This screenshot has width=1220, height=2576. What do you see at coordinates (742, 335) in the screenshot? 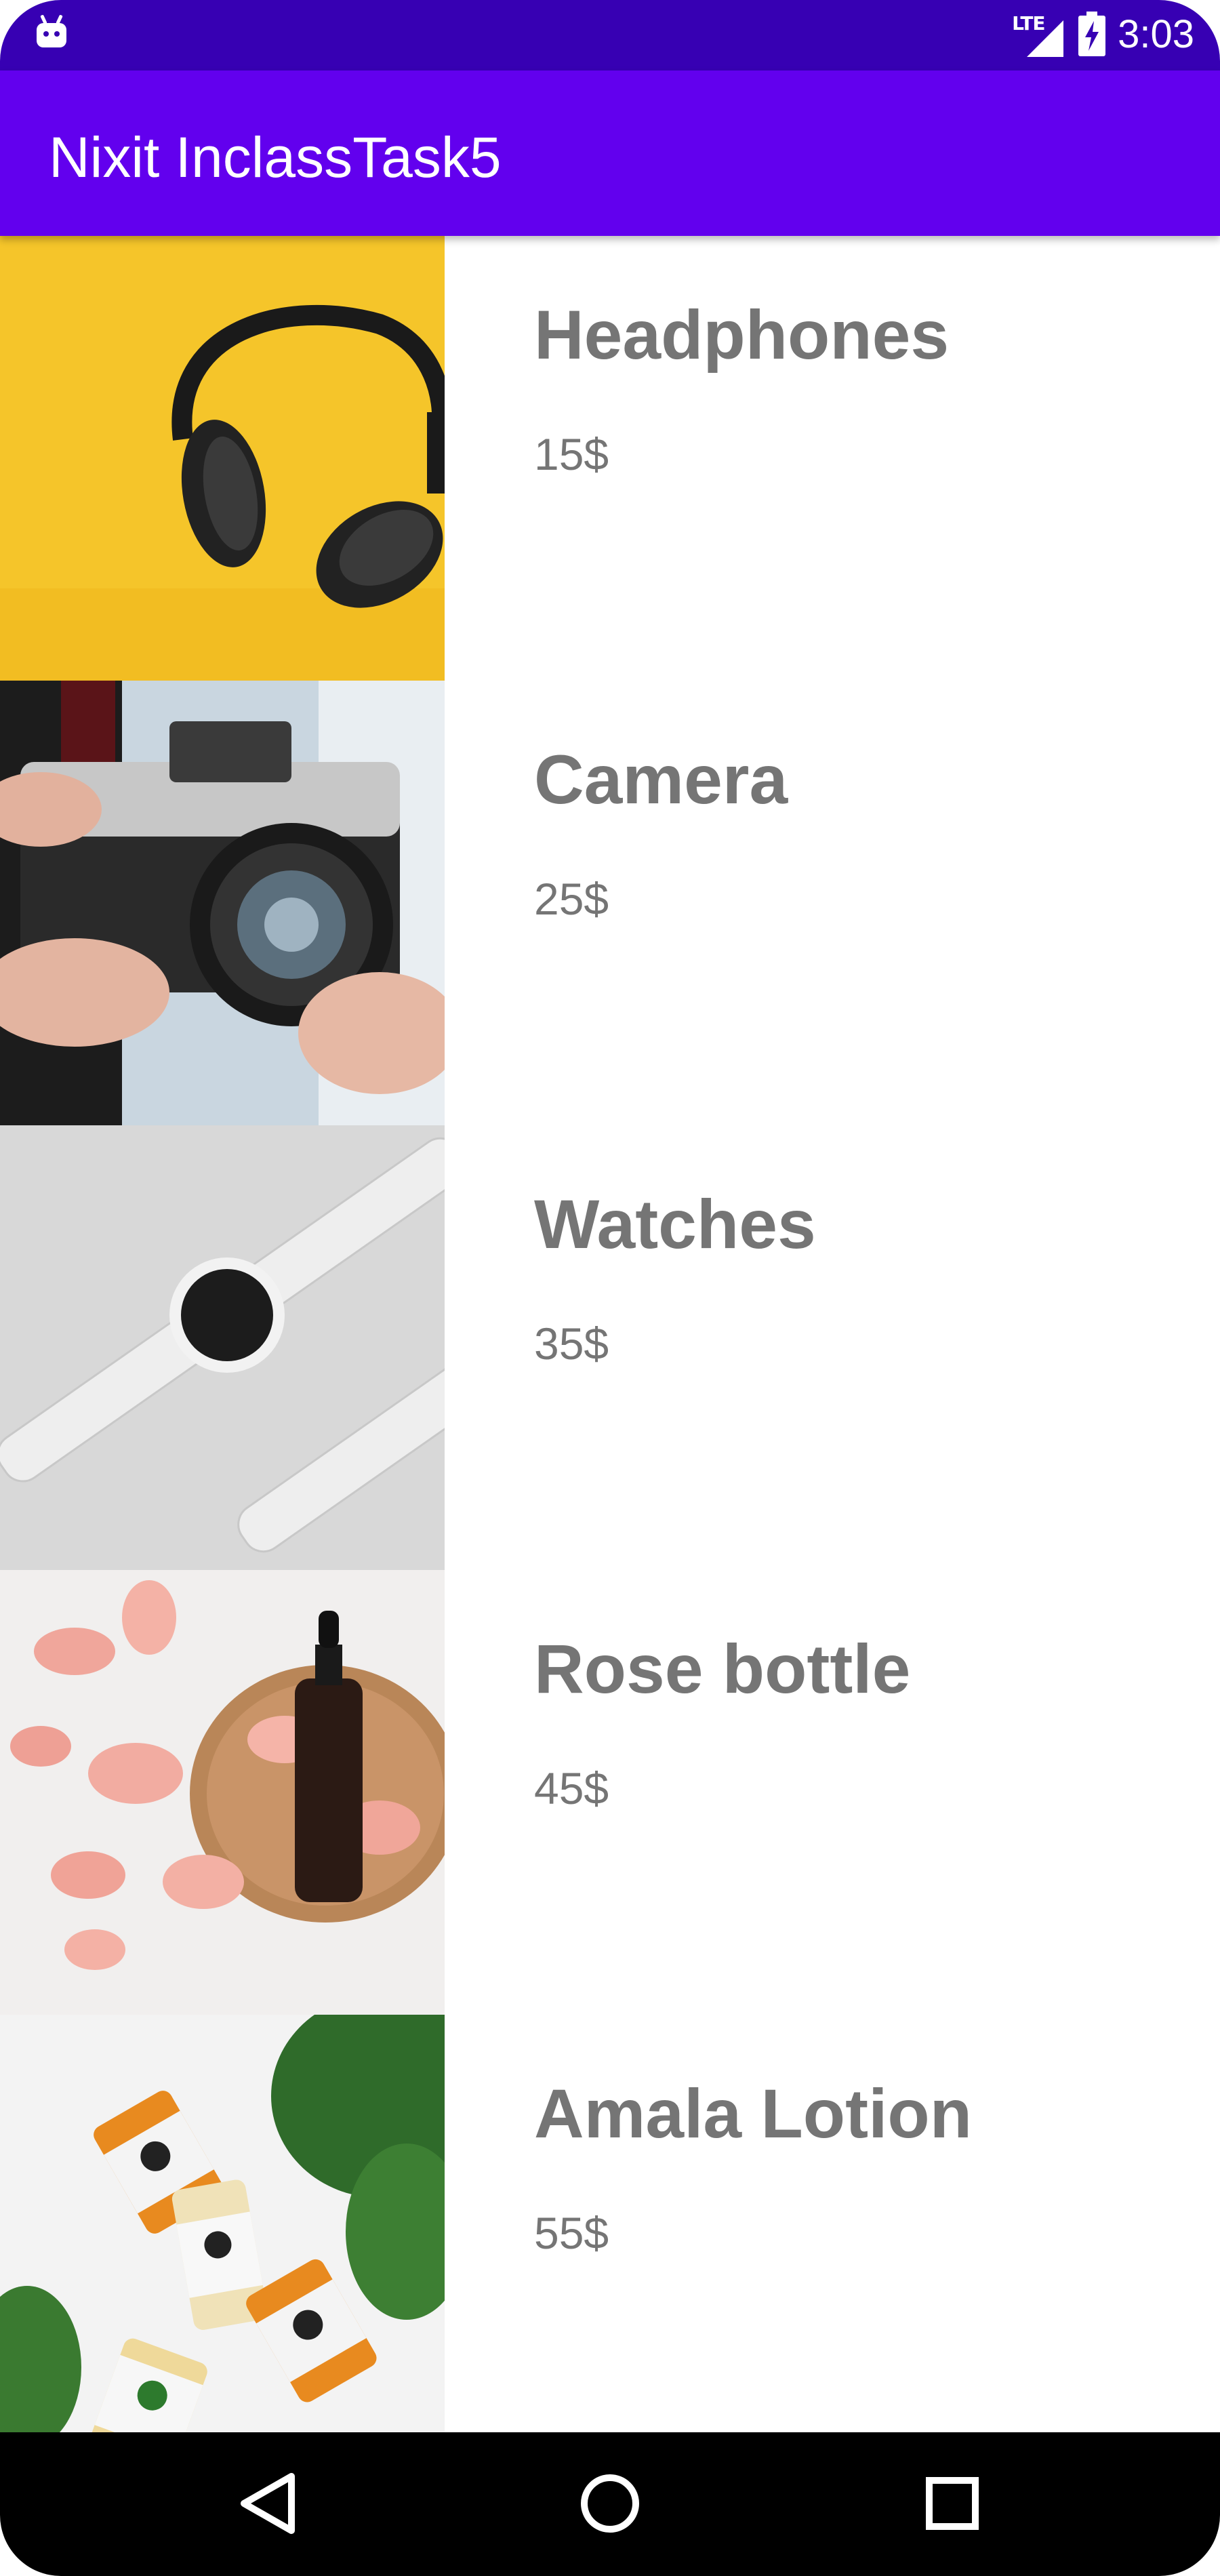
I see `product-name: Headphones` at bounding box center [742, 335].